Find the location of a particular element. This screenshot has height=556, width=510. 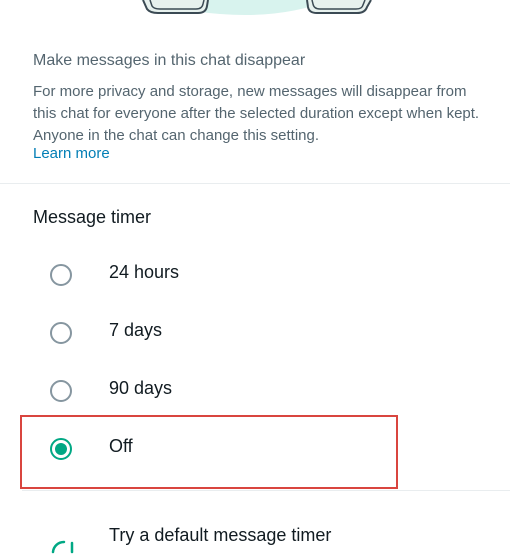

timer-option-label: 90 days is located at coordinates (141, 388).